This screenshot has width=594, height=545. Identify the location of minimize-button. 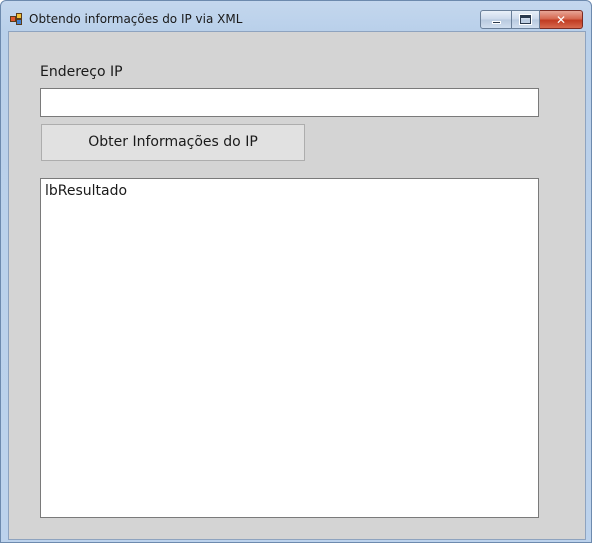
(496, 19).